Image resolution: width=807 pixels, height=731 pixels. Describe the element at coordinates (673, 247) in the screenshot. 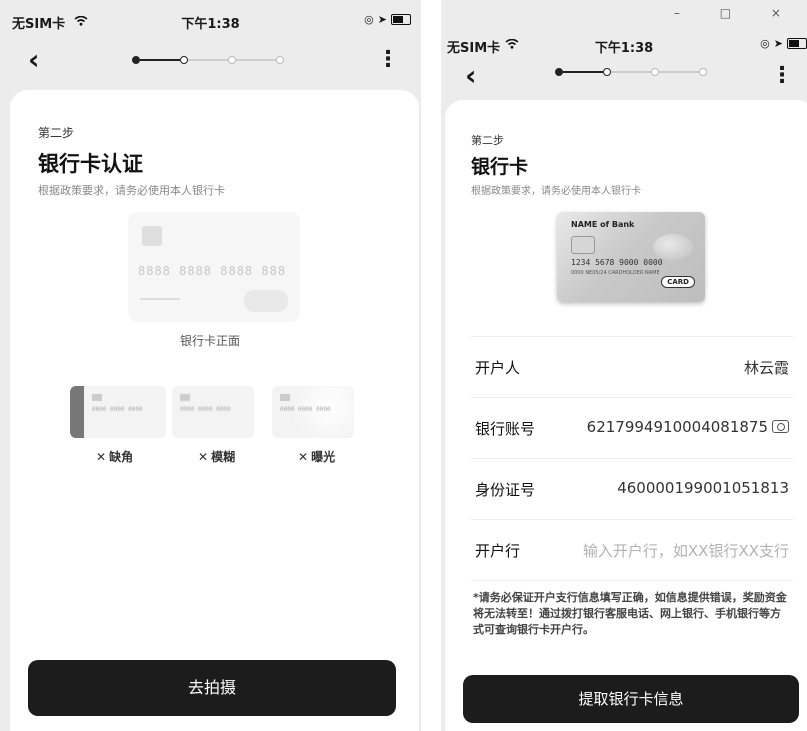

I see `globe-graphic` at that location.